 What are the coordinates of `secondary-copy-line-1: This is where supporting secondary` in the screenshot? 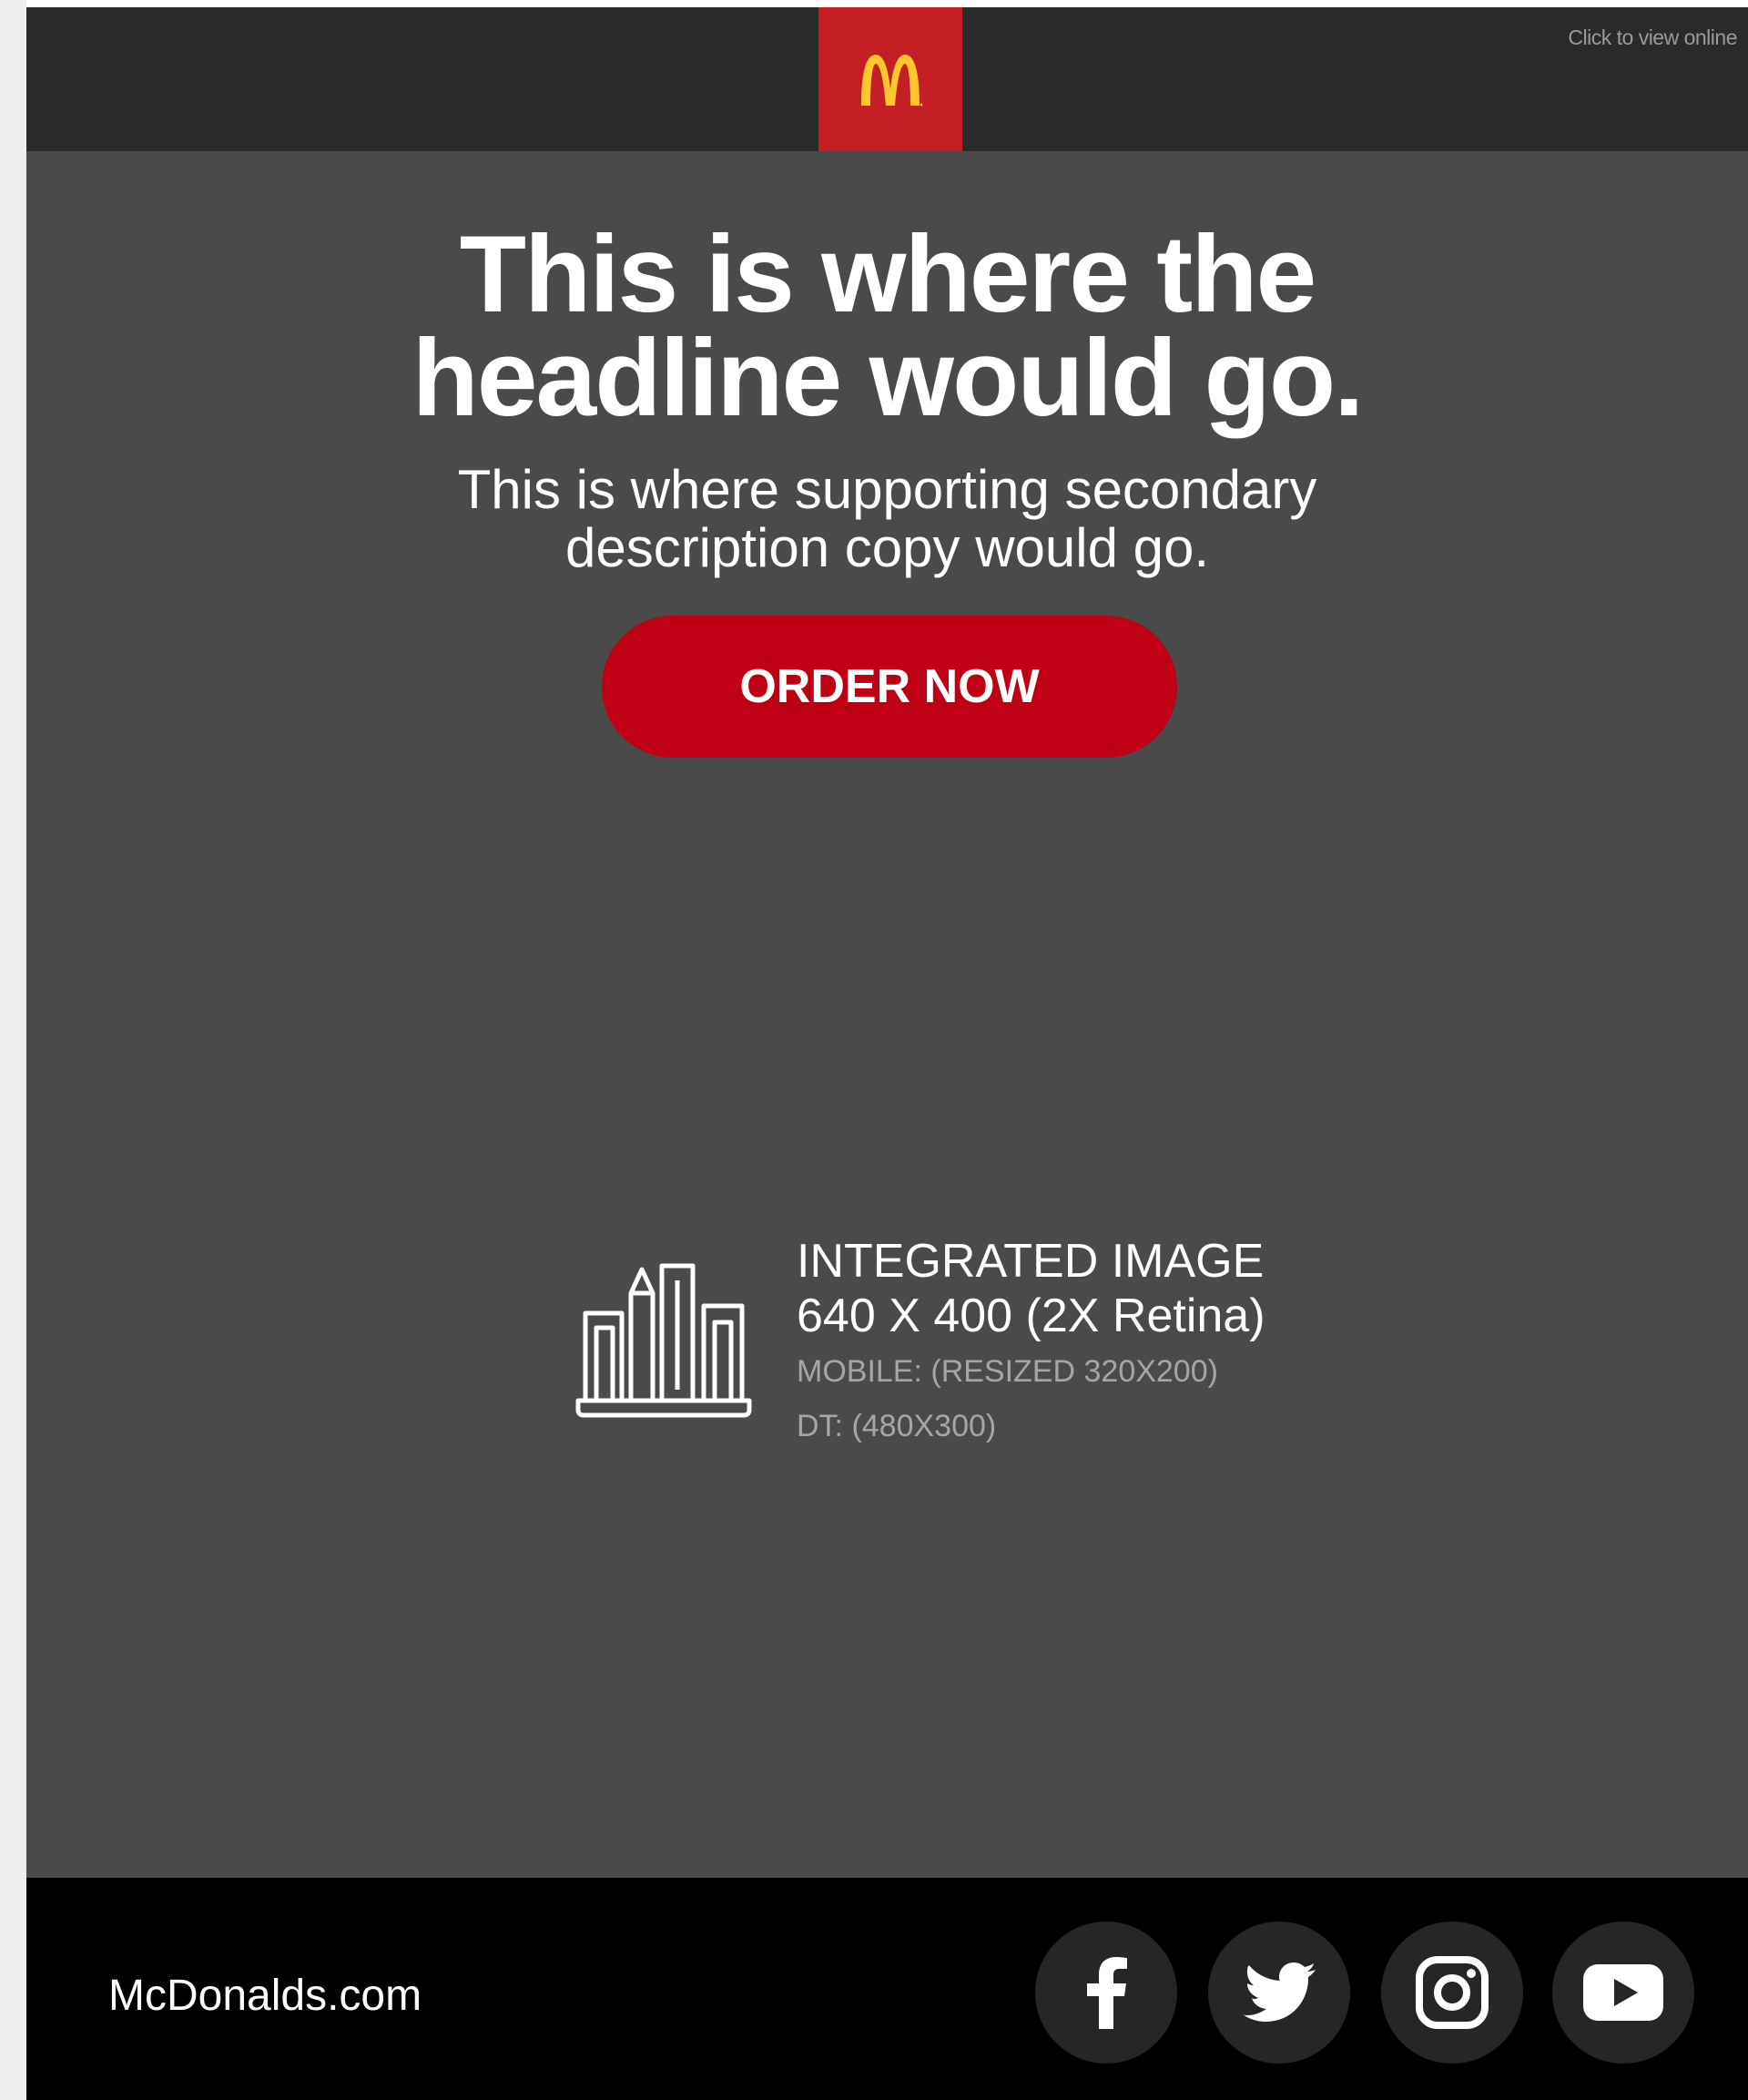 It's located at (887, 489).